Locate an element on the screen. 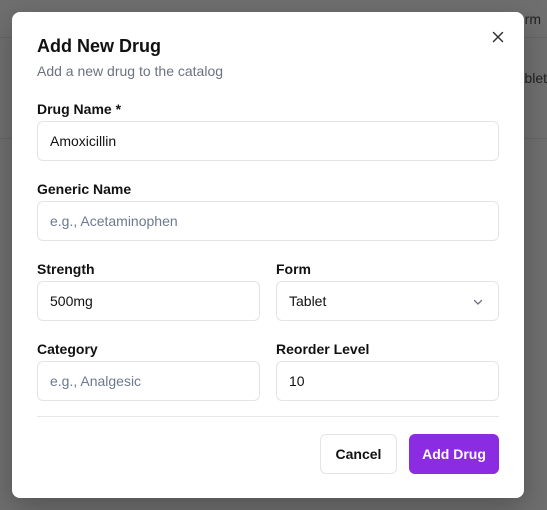 The height and width of the screenshot is (510, 547). close-button is located at coordinates (498, 37).